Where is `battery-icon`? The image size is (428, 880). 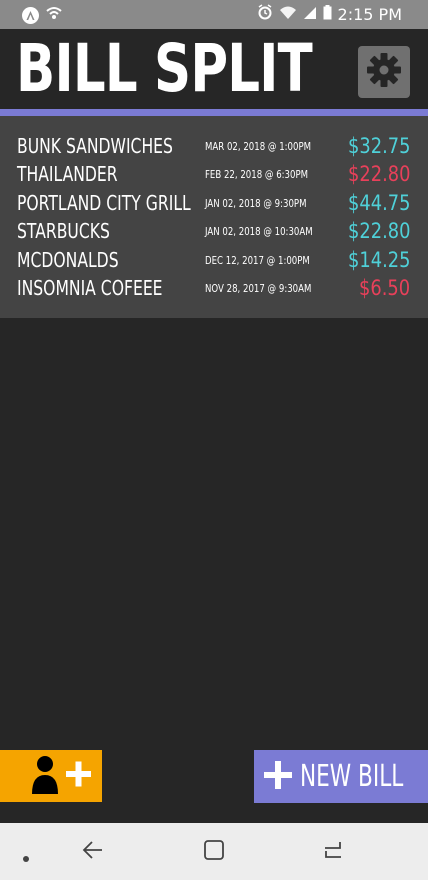
battery-icon is located at coordinates (327, 14).